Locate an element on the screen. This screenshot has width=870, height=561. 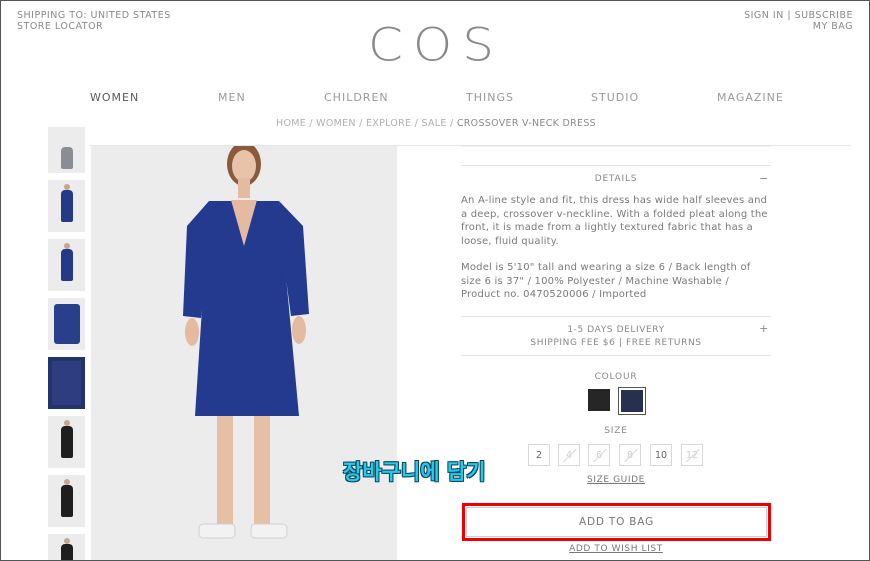
add-to-bag-button: ADD TO BAG is located at coordinates (616, 522).